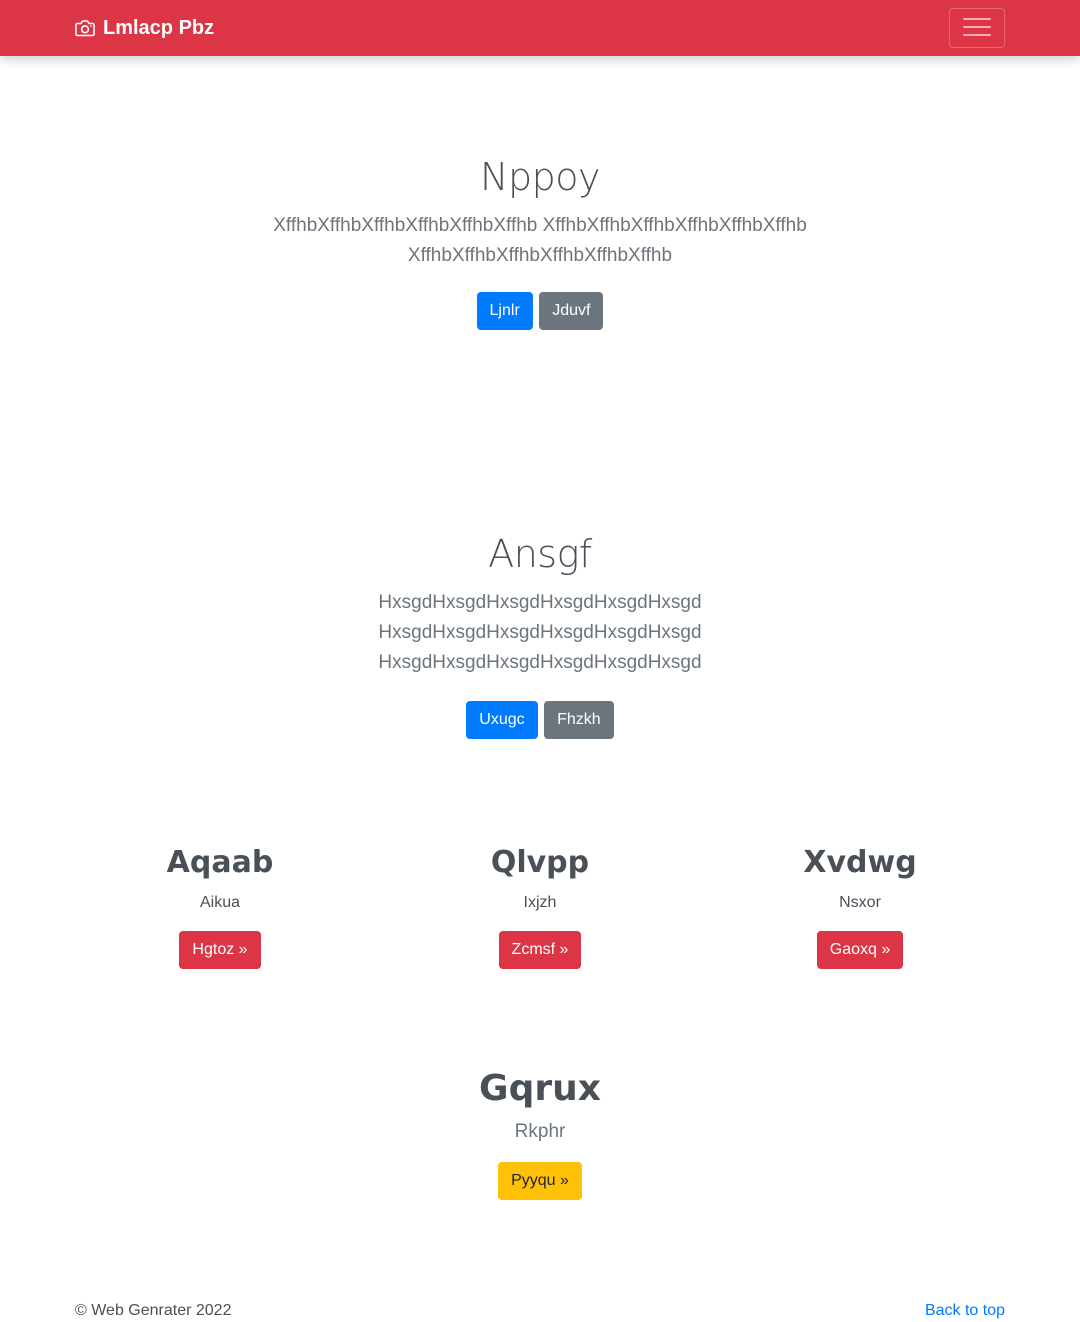  What do you see at coordinates (504, 310) in the screenshot?
I see `hero-1-primary-button: Ljnlr` at bounding box center [504, 310].